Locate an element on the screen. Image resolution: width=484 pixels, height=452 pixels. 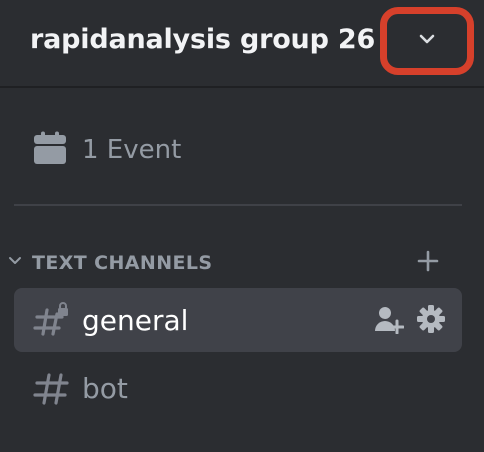
events-link: 1 Event is located at coordinates (106, 150).